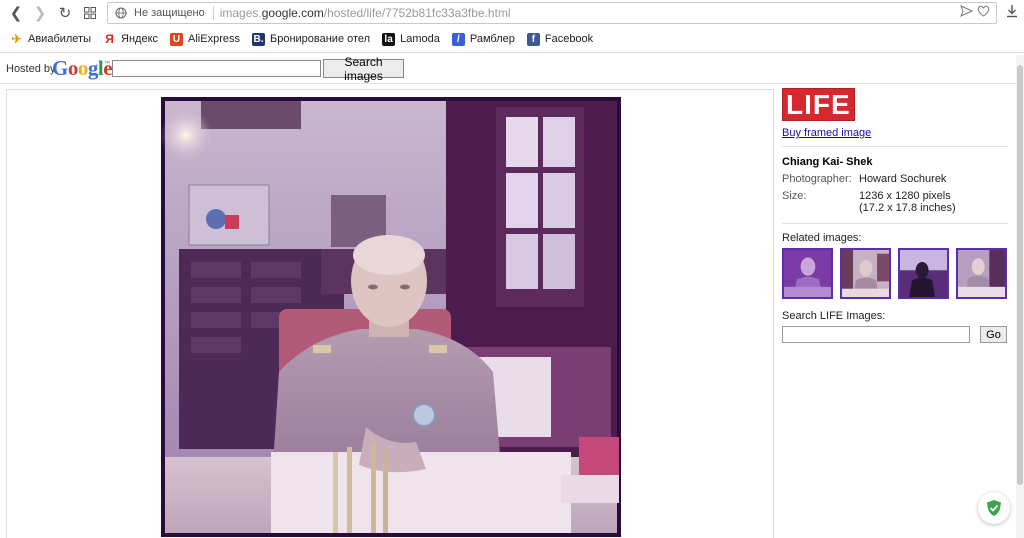 The image size is (1024, 538). Describe the element at coordinates (320, 39) in the screenshot. I see `bookmark-label: Бронирование отел` at that location.